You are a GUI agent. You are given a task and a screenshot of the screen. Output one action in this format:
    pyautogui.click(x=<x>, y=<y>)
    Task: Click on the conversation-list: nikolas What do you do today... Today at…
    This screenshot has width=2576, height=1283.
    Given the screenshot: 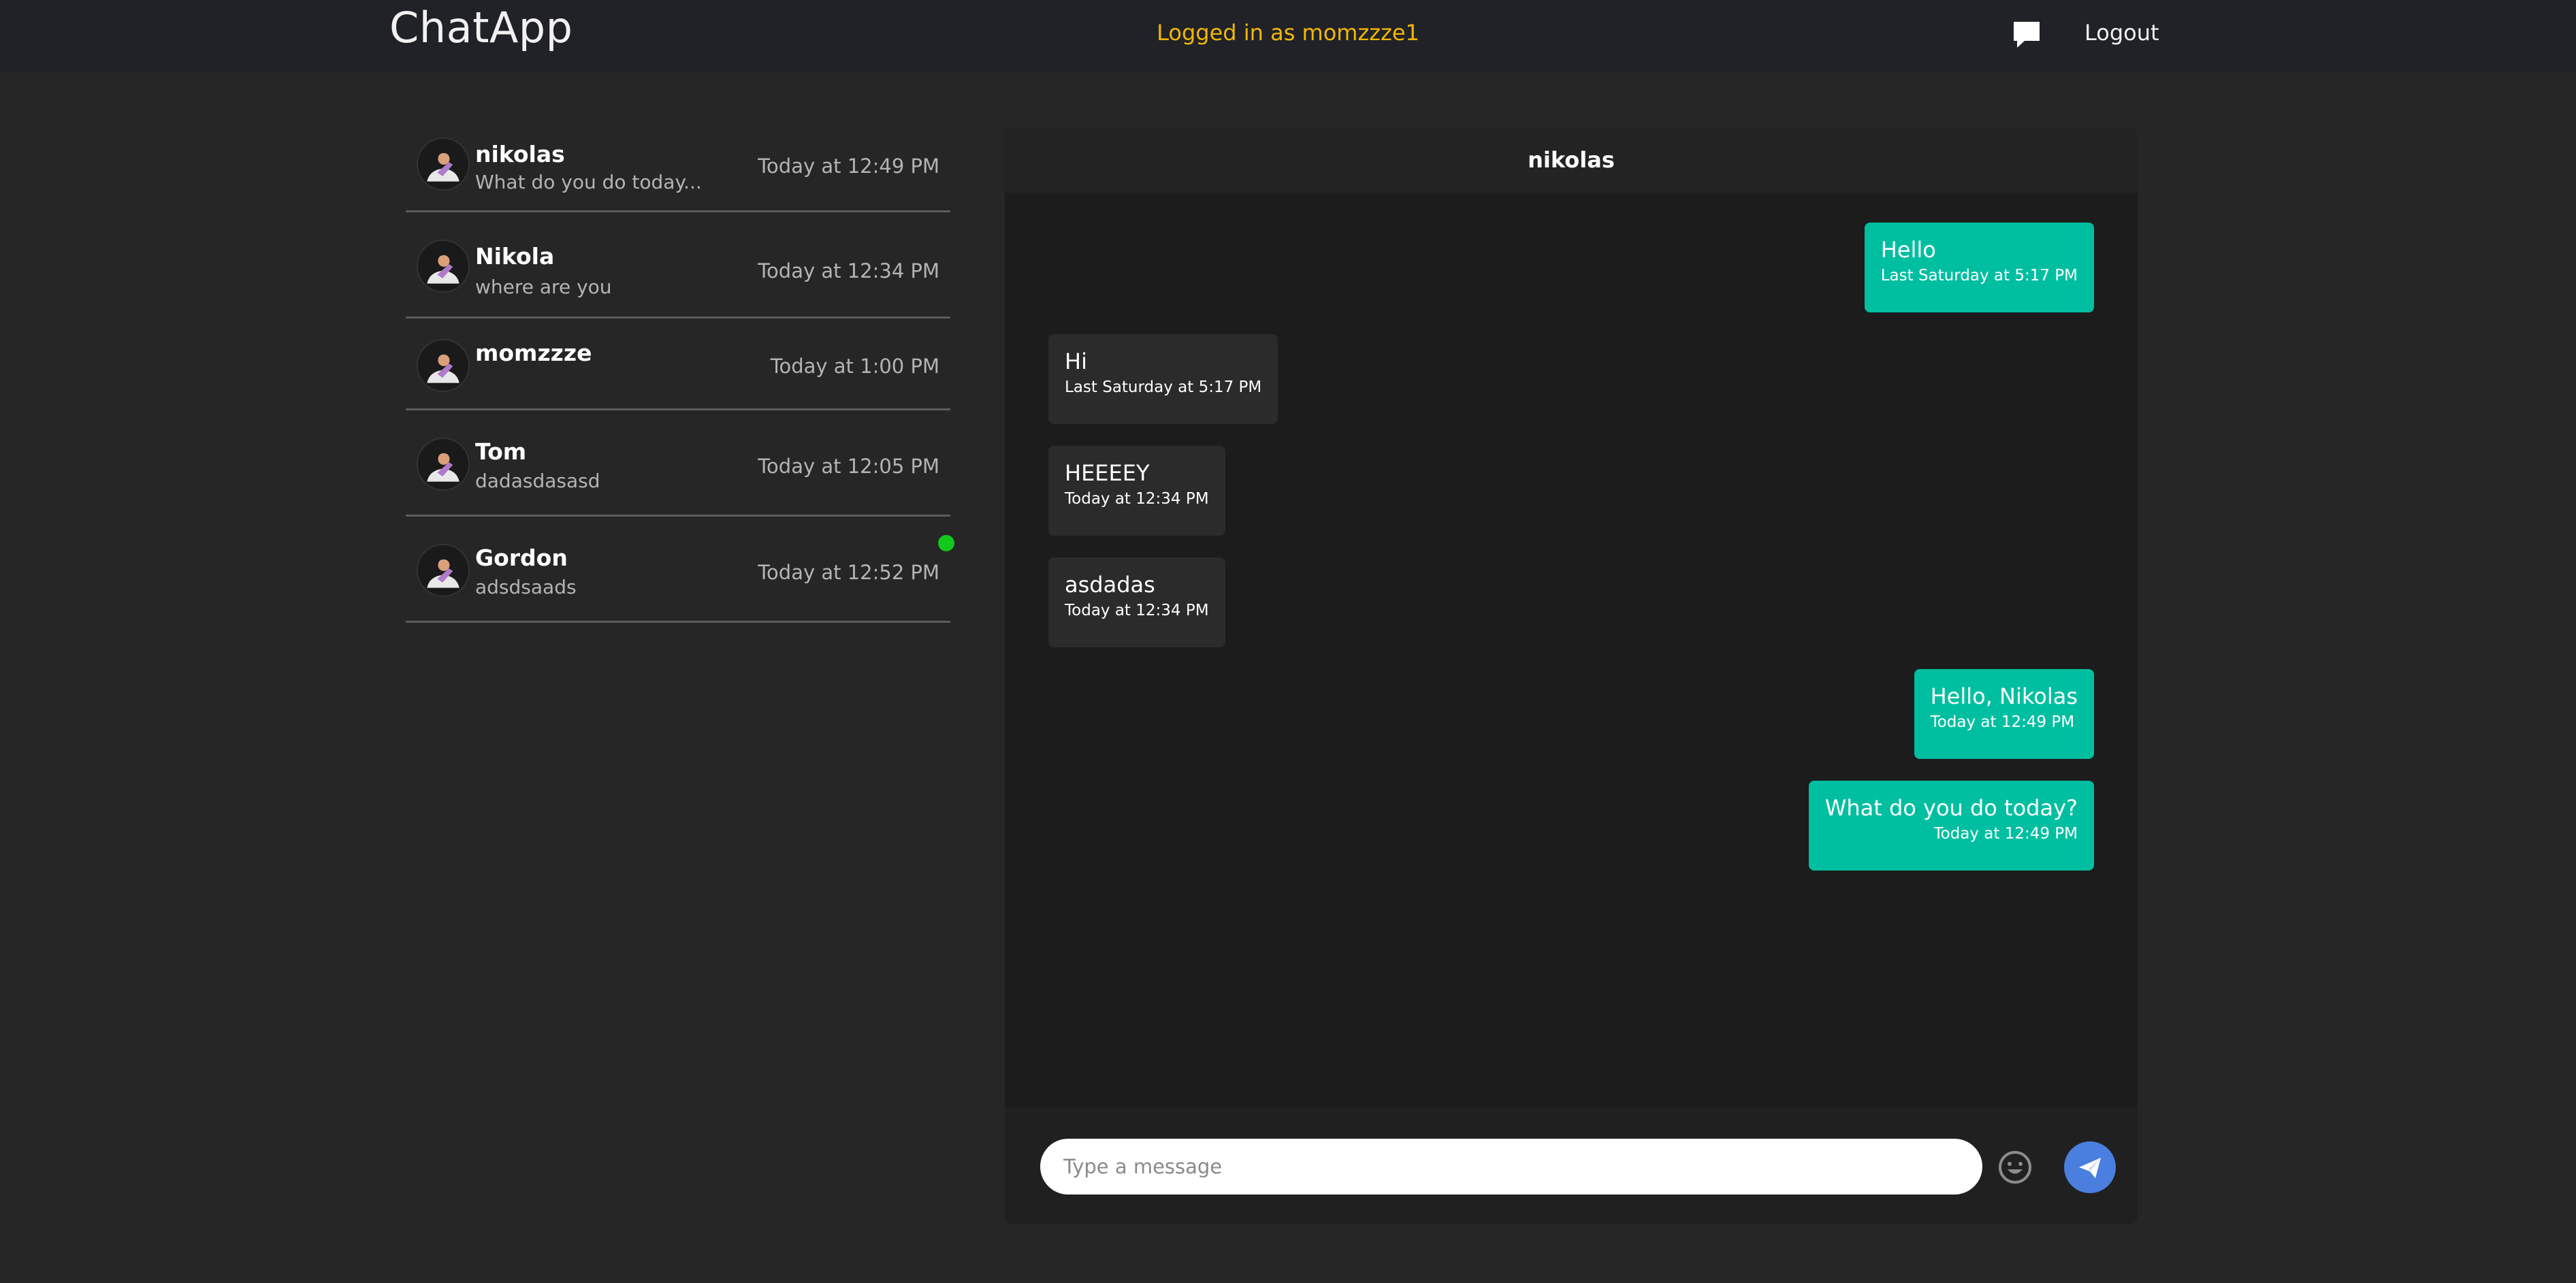 What is the action you would take?
    pyautogui.click(x=678, y=370)
    